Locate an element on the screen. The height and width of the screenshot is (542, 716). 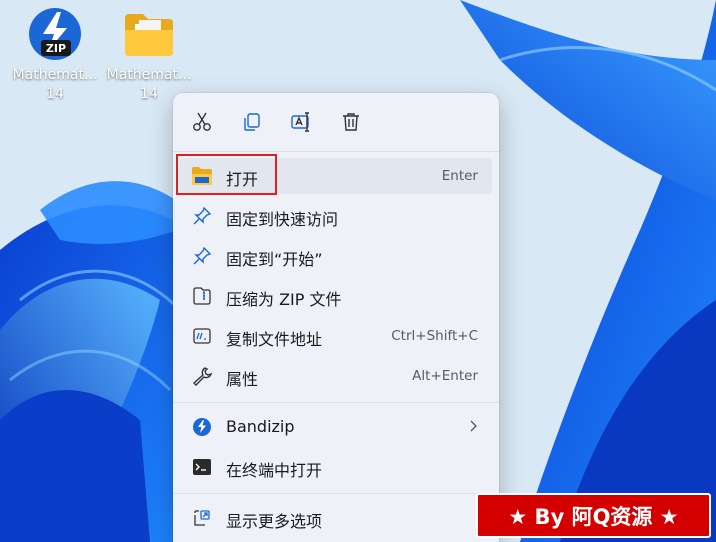
menu-item-pin-quick-access: 固定到快速访问 is located at coordinates (335, 216).